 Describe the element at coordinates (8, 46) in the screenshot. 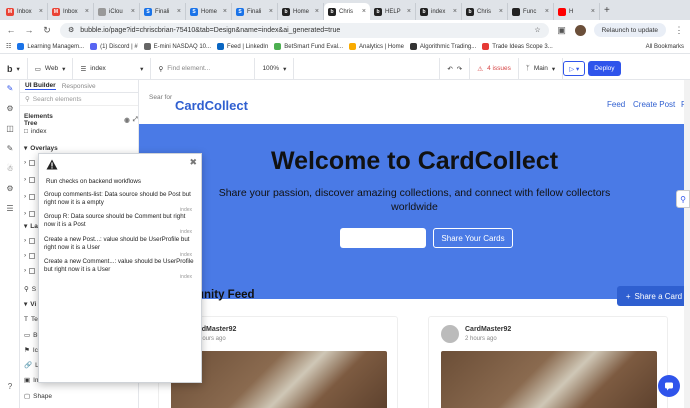

I see `apps-icon: ☷` at that location.